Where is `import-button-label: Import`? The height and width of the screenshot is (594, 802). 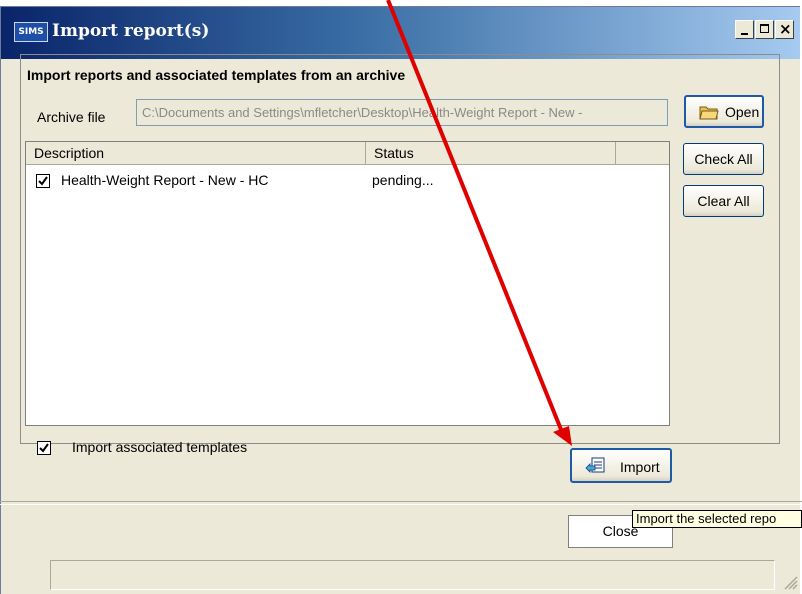 import-button-label: Import is located at coordinates (640, 467).